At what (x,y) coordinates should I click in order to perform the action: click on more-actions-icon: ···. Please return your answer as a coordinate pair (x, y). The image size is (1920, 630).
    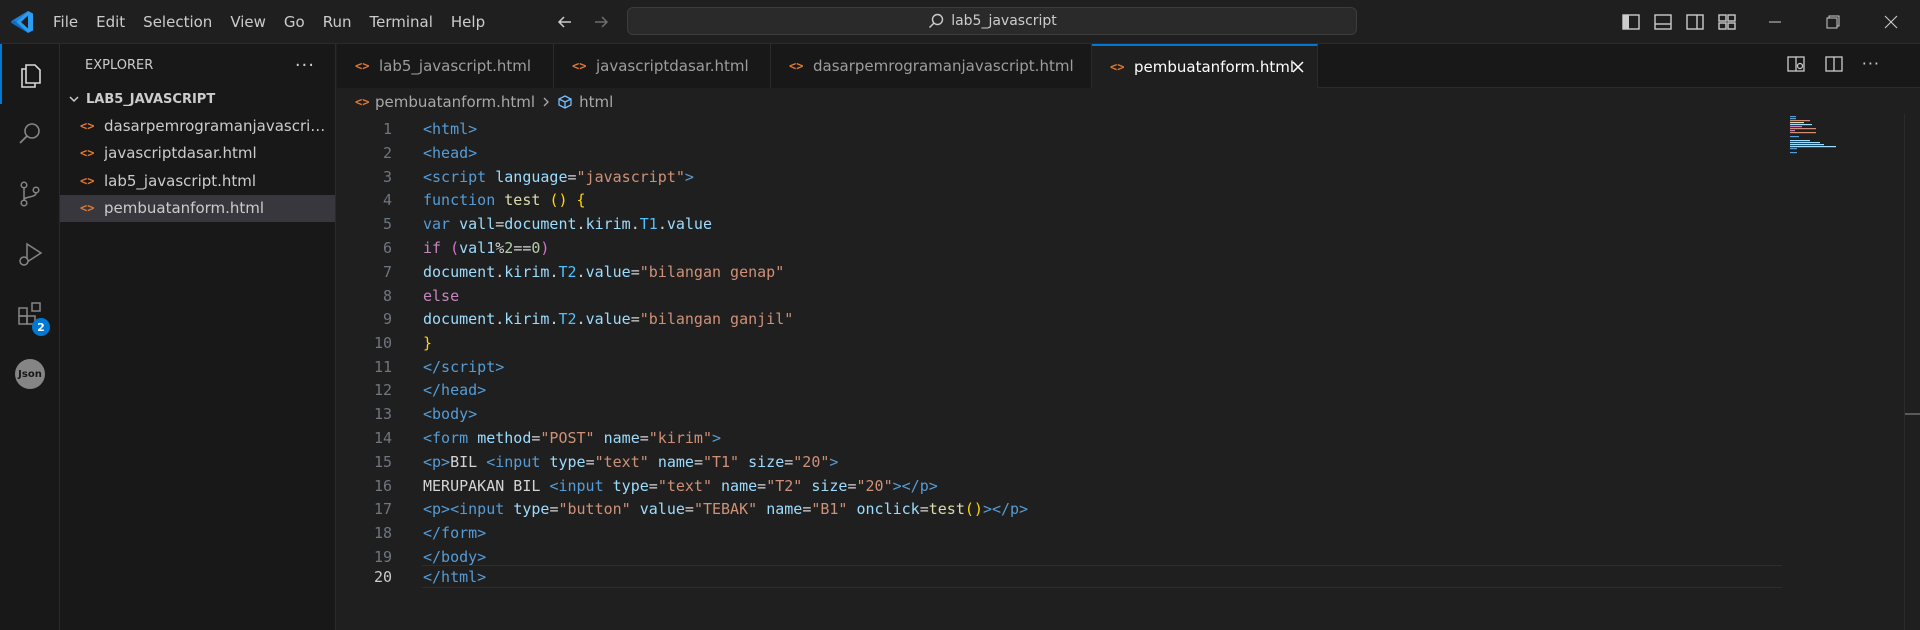
    Looking at the image, I should click on (305, 65).